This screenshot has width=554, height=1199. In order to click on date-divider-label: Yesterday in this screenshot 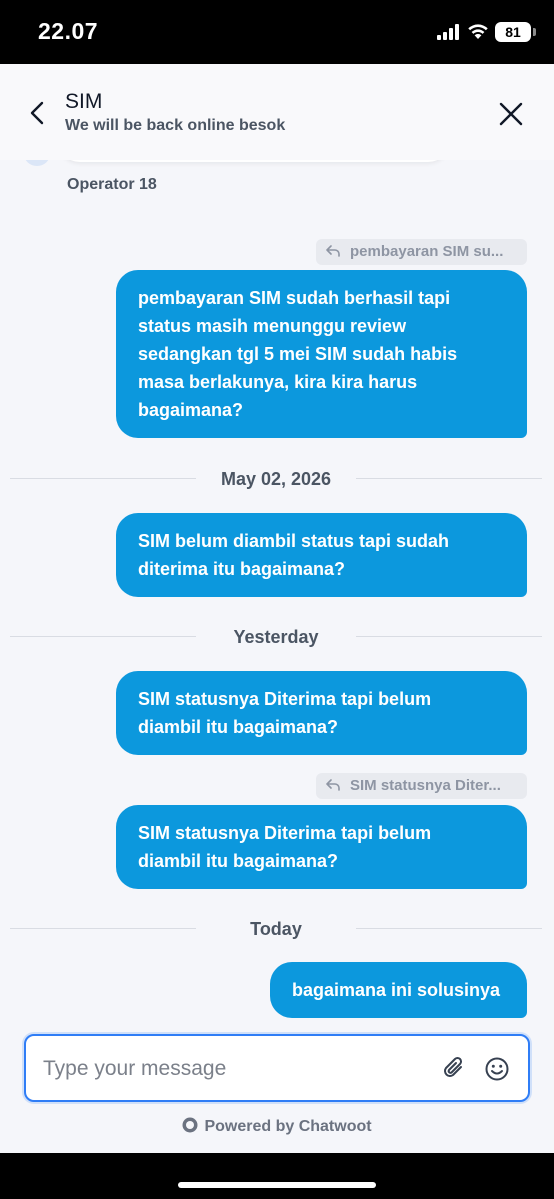, I will do `click(276, 637)`.